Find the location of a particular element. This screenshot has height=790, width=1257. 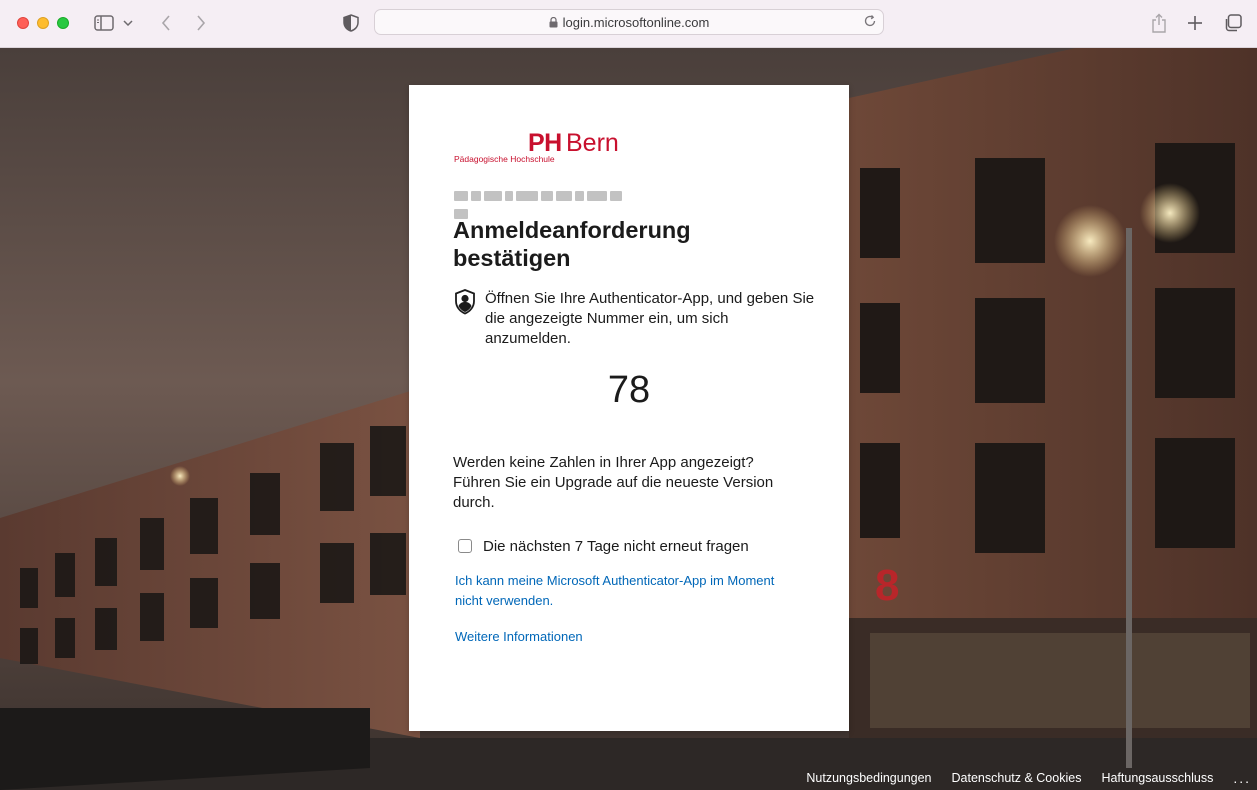

dont-ask-again-row: Die nächsten 7 Tage nicht erneut fragen is located at coordinates (603, 546).